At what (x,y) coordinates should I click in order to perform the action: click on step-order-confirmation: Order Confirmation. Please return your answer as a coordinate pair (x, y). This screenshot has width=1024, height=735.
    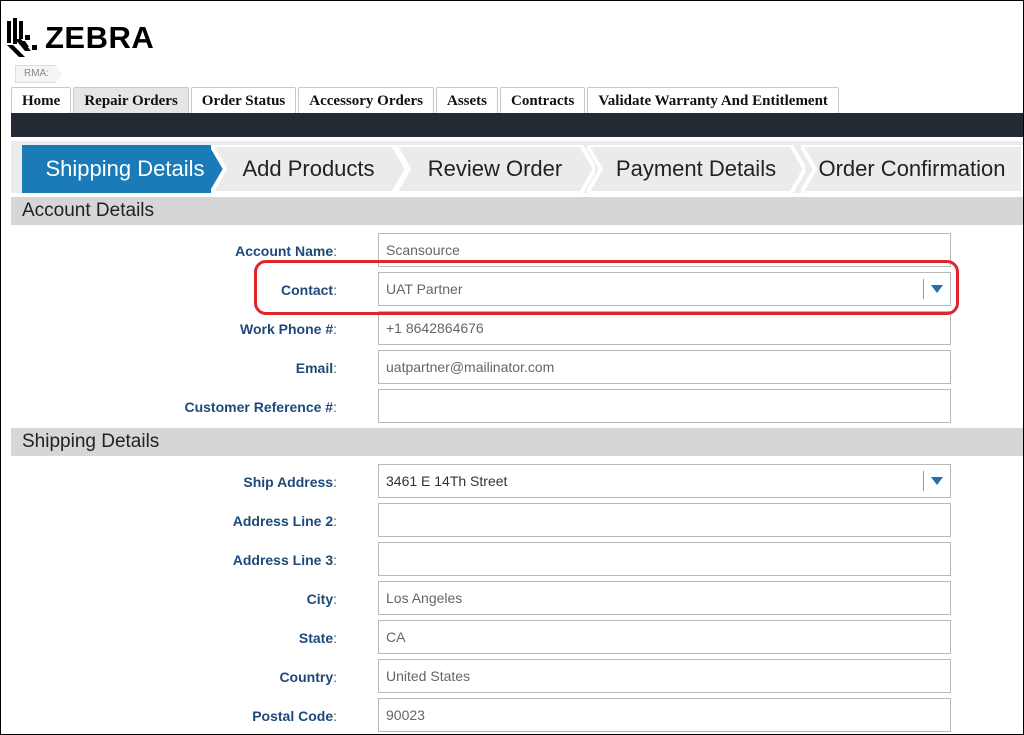
    Looking at the image, I should click on (912, 169).